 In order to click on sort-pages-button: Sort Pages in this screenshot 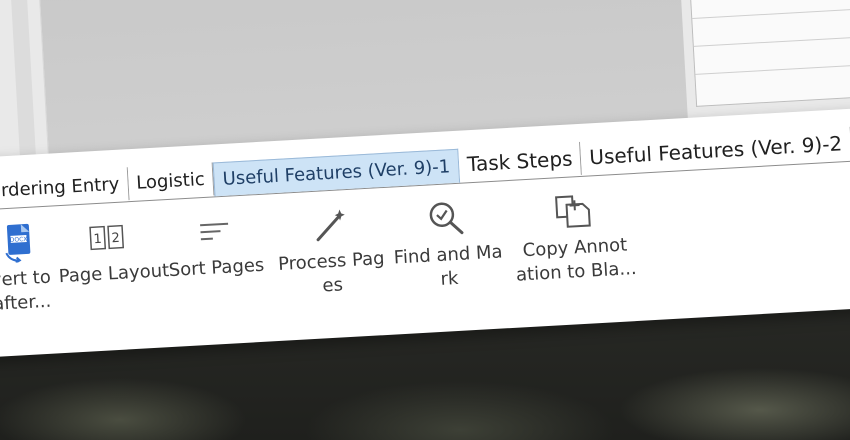, I will do `click(215, 243)`.